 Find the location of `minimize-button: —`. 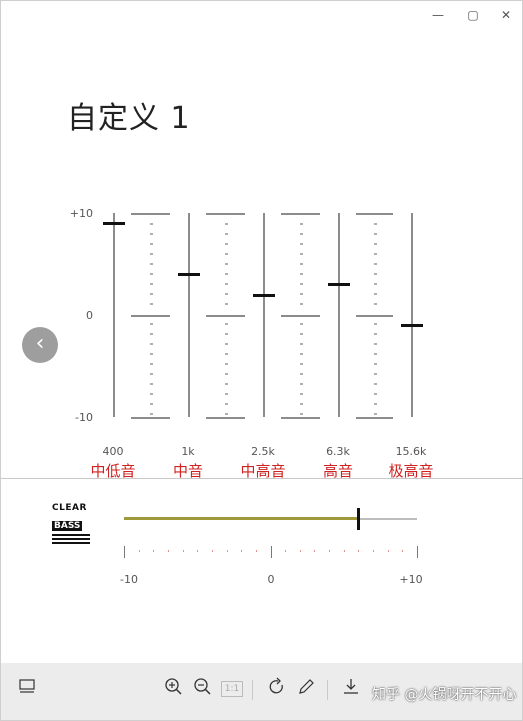

minimize-button: — is located at coordinates (438, 15).